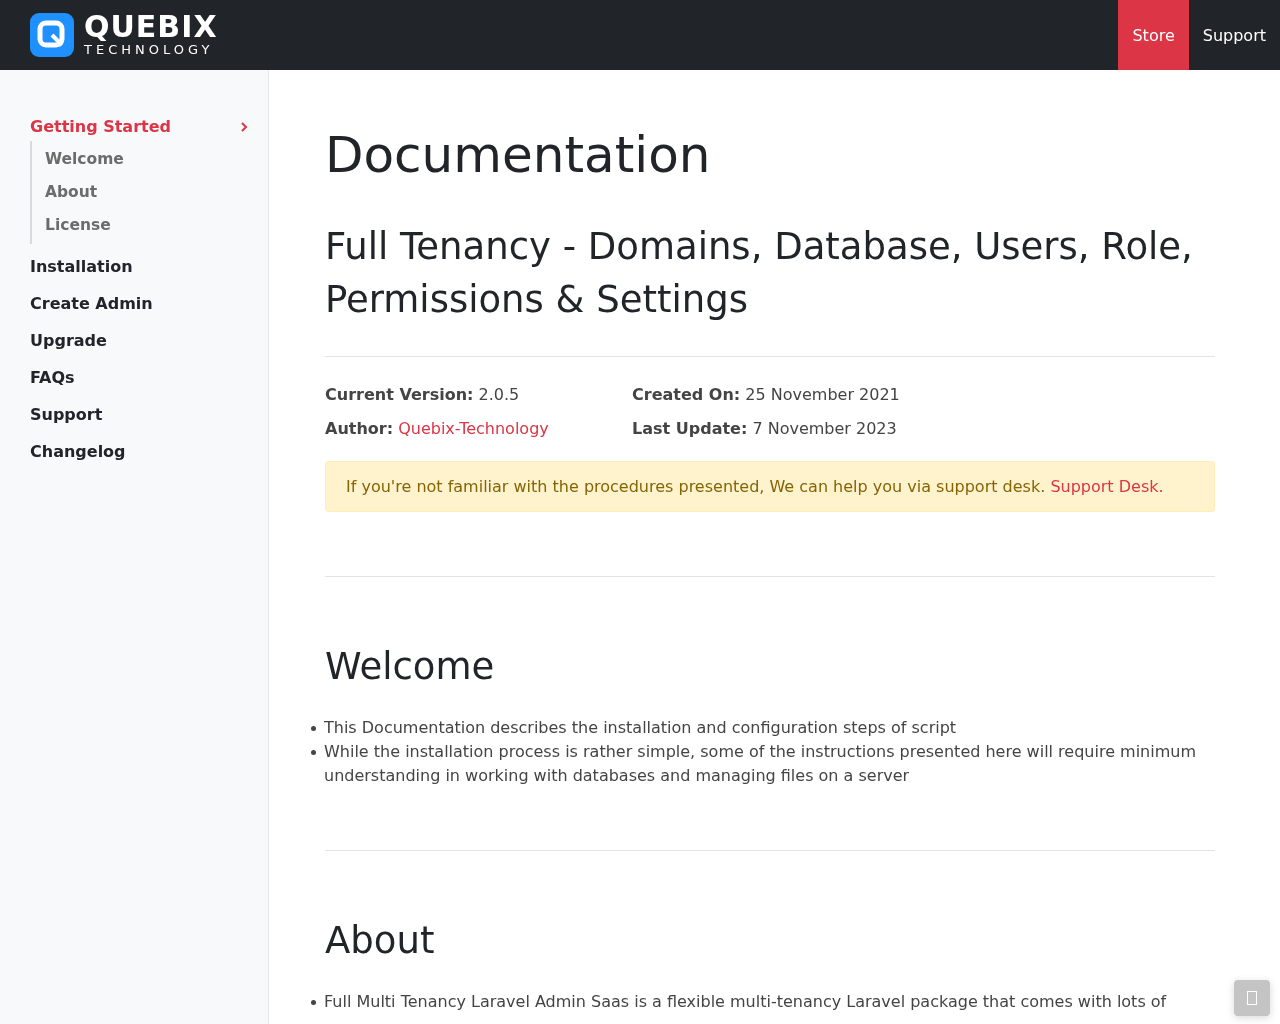 The width and height of the screenshot is (1280, 1024). I want to click on sidebar-item: Support, so click(139, 414).